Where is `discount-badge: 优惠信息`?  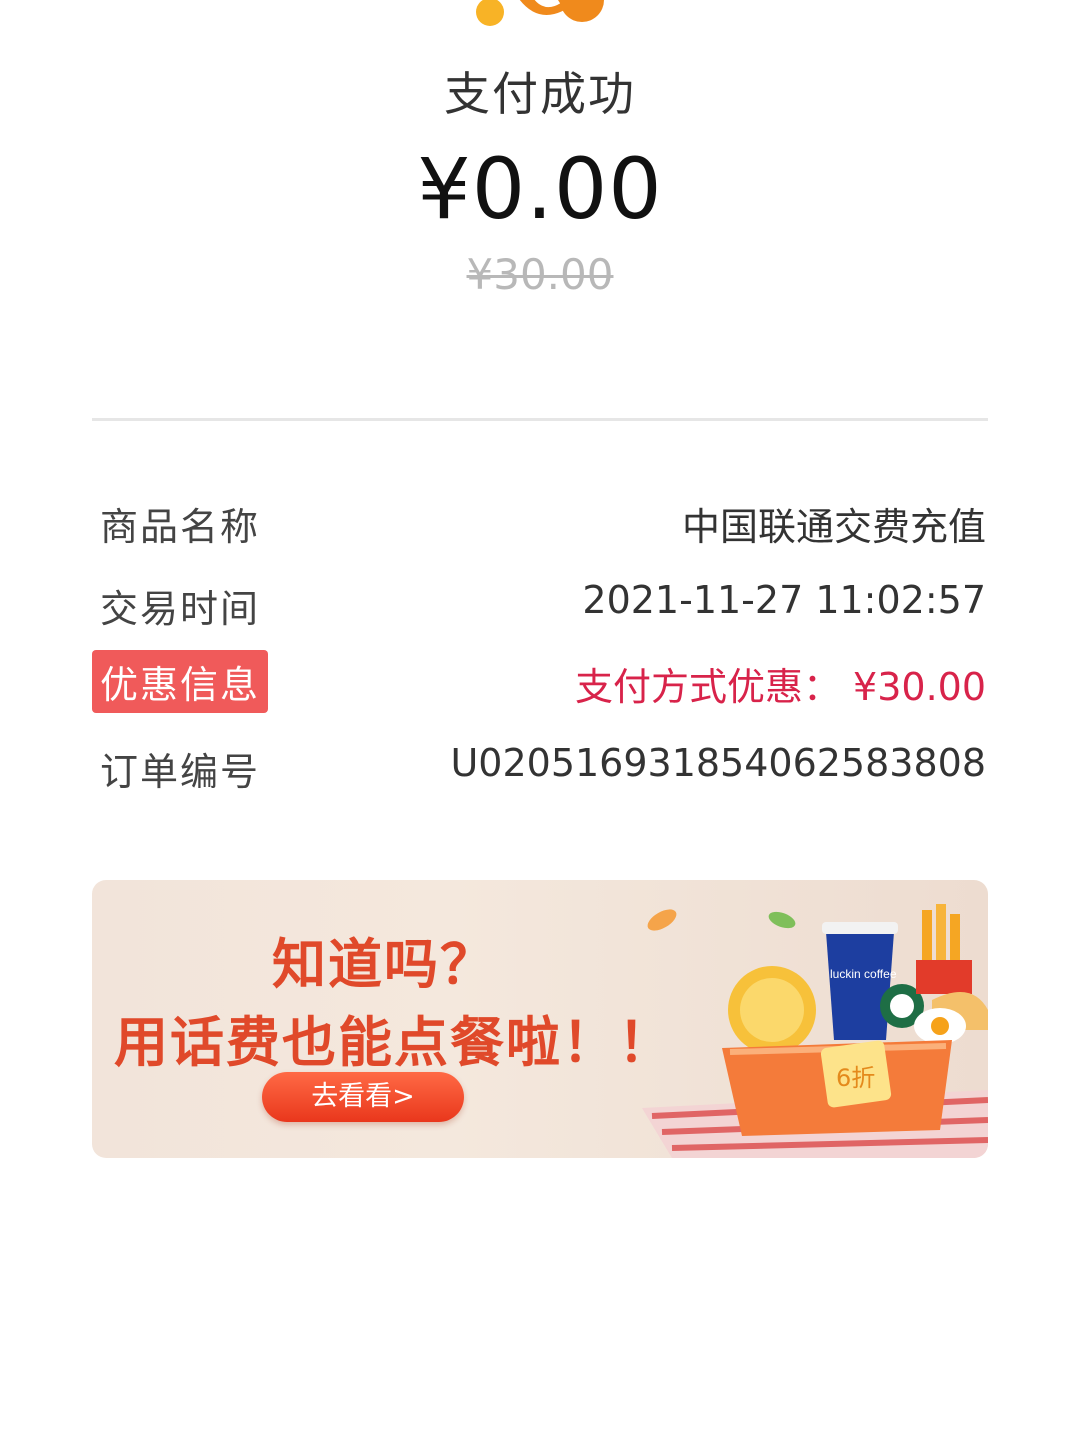
discount-badge: 优惠信息 is located at coordinates (180, 681).